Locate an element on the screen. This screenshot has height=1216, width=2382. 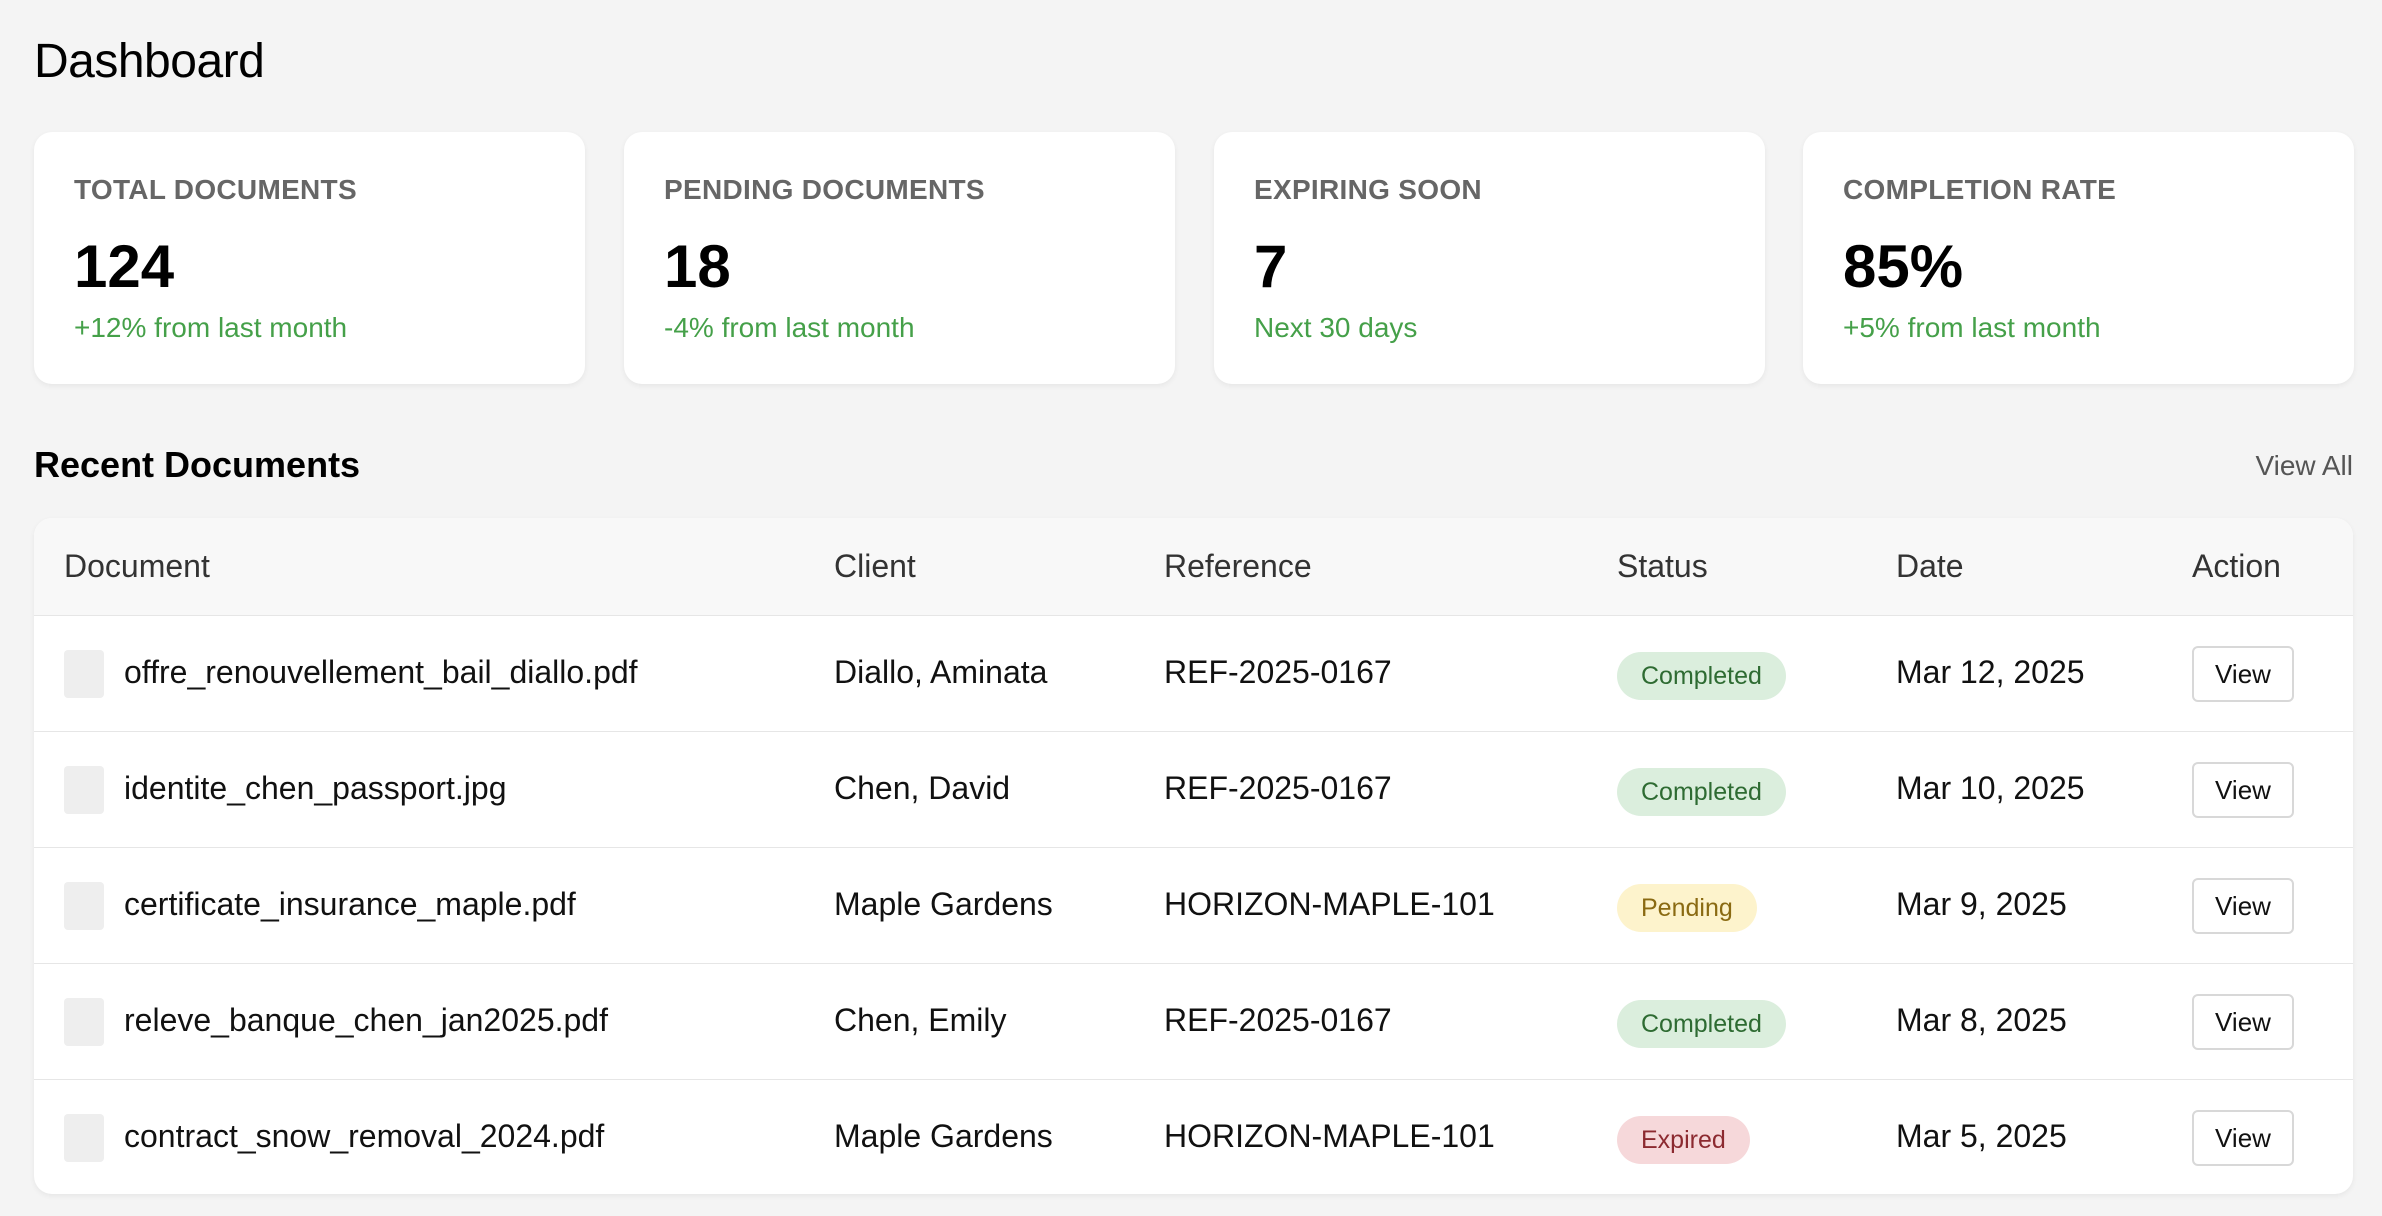
stat-card-completion-rate: COMPLETION RATE 85% +5% from last month is located at coordinates (2078, 258).